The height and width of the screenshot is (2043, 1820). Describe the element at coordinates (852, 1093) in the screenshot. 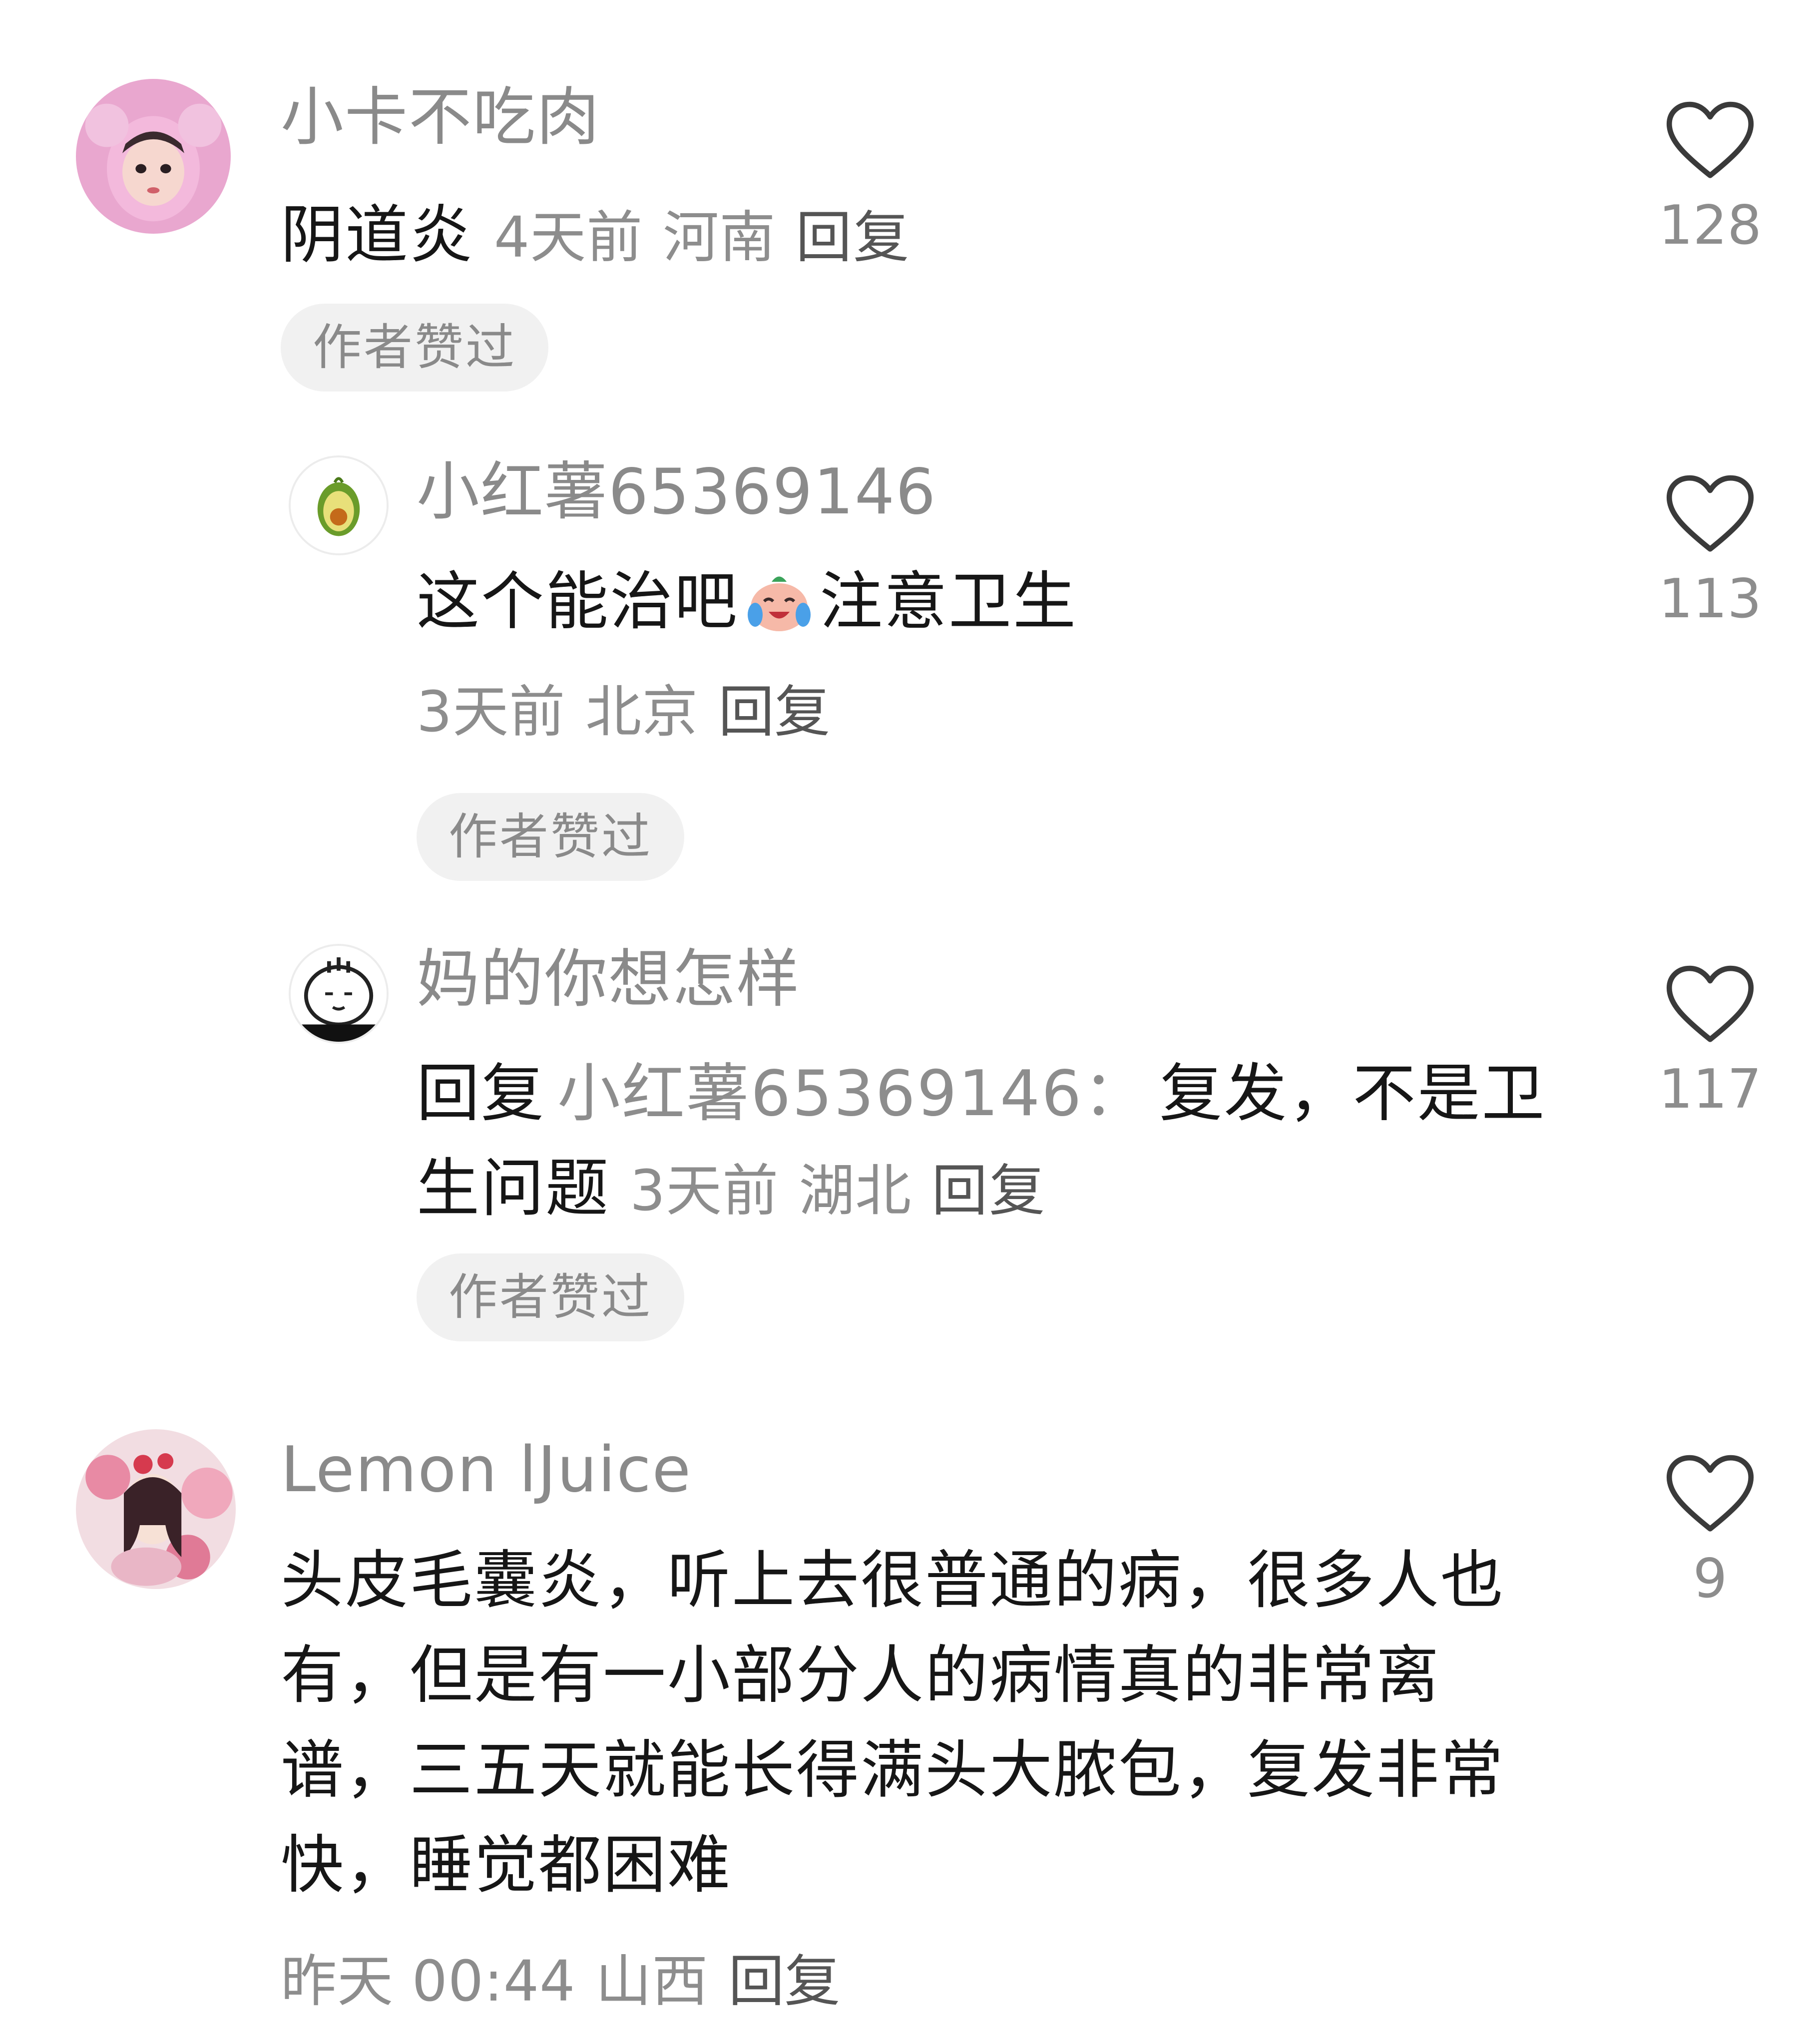

I see `reply-target-username: 小红薯65369146：` at that location.